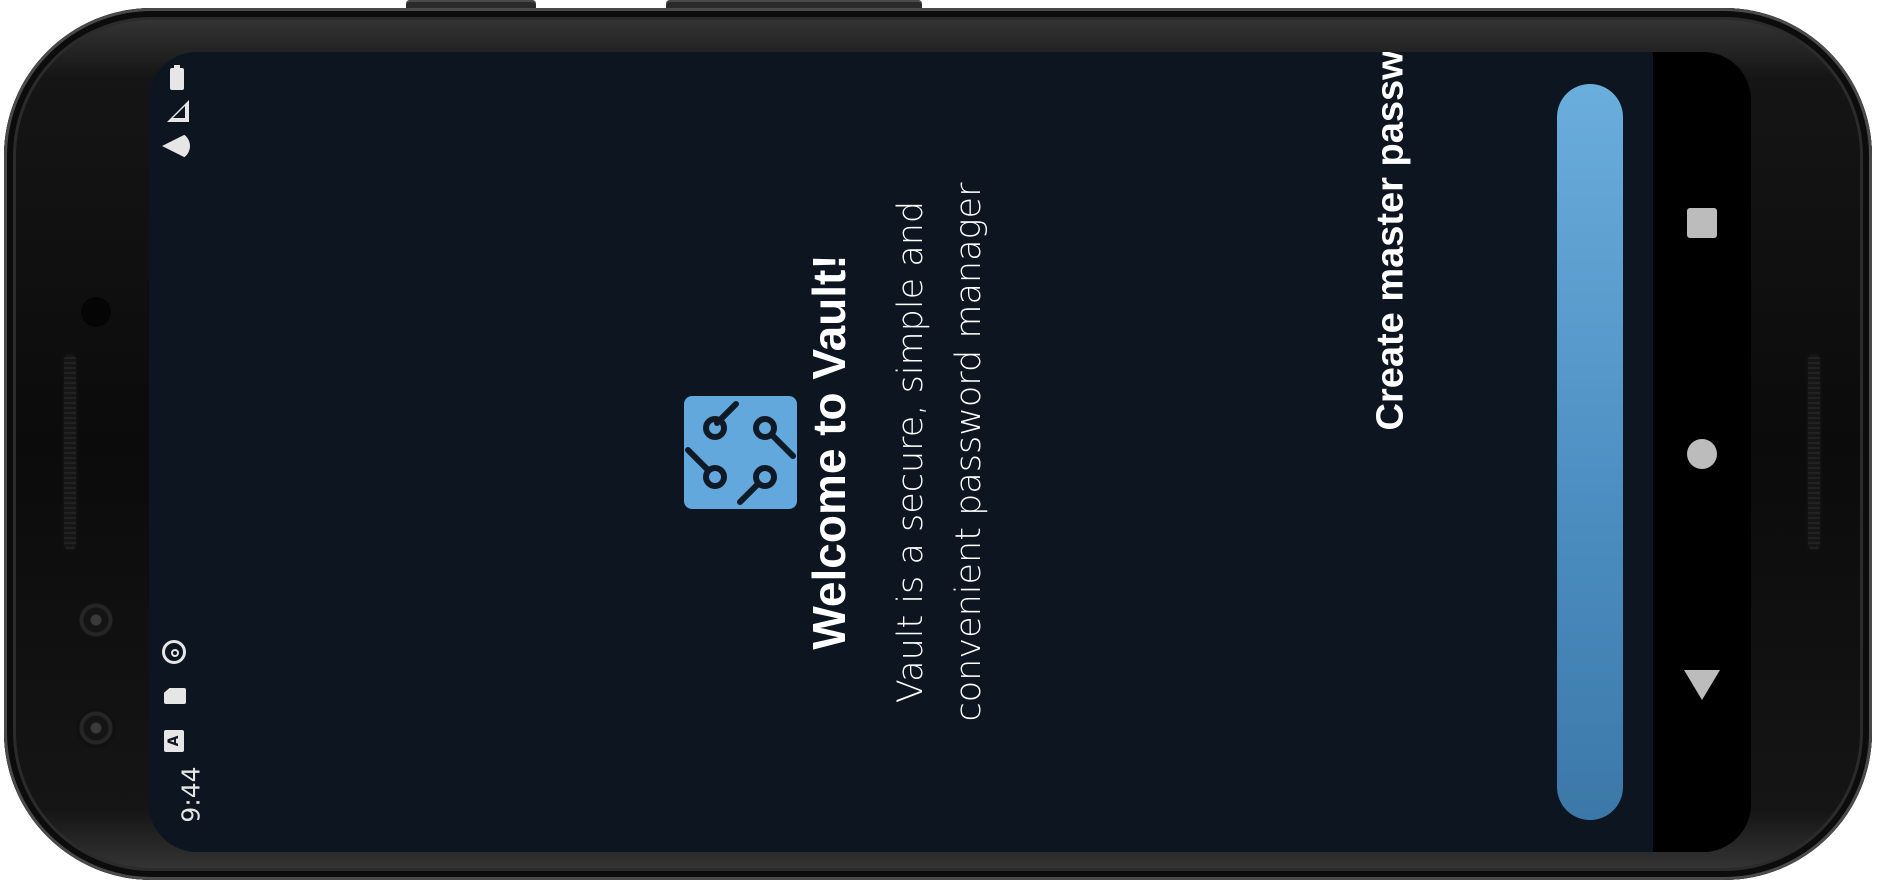  I want to click on circuit-logo-icon, so click(740, 453).